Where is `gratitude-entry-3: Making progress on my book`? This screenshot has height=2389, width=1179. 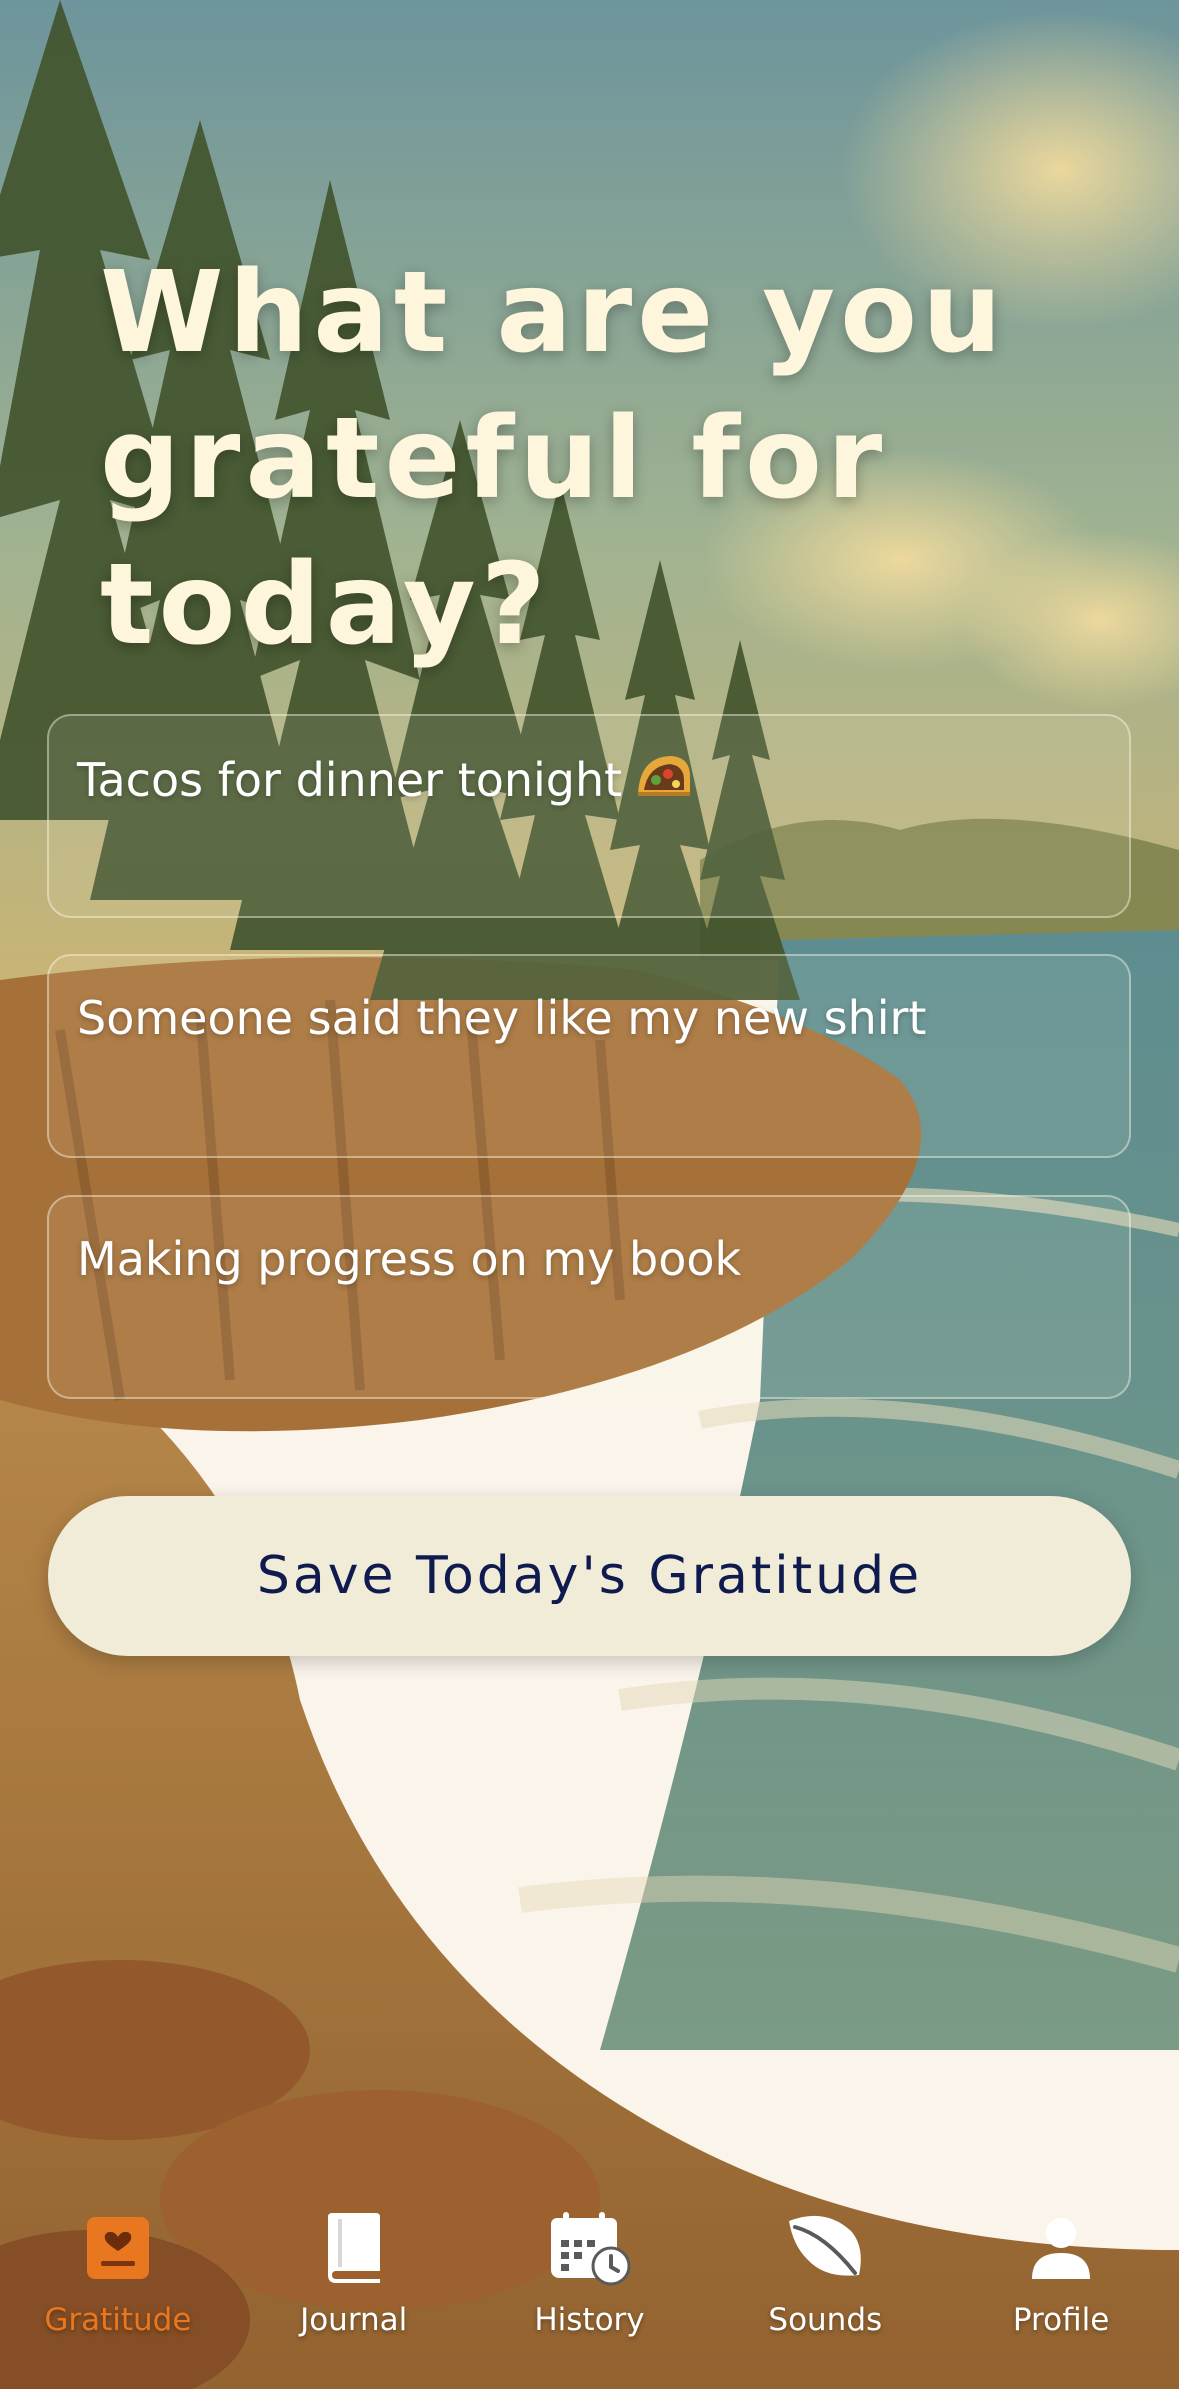 gratitude-entry-3: Making progress on my book is located at coordinates (589, 1297).